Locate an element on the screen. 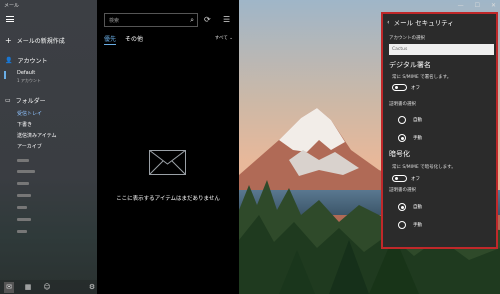  accounts-header: 👤 アカウント is located at coordinates (26, 60).